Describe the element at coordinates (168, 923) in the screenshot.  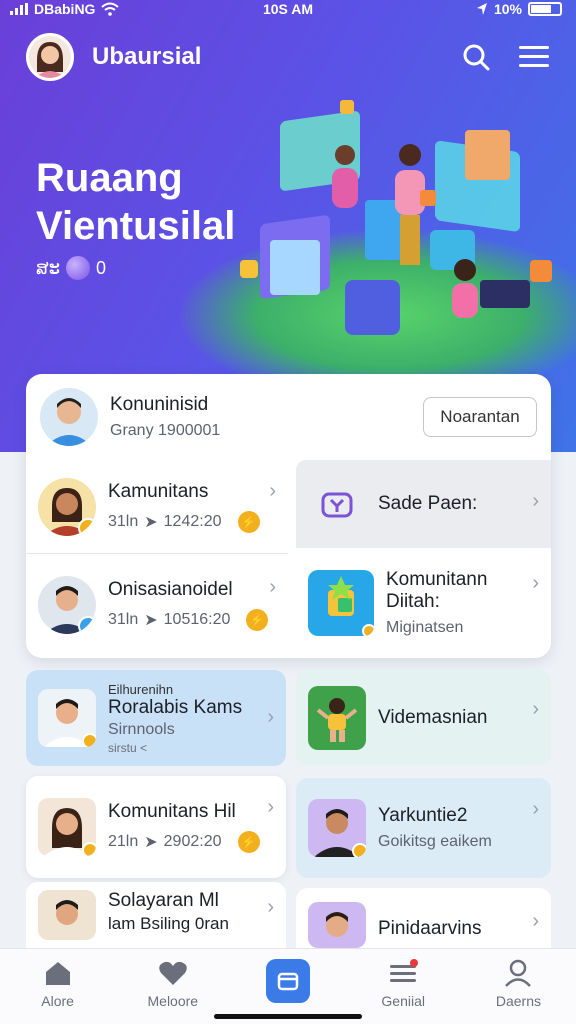
I see `item-subtitle: lam Bsiling 0ran` at that location.